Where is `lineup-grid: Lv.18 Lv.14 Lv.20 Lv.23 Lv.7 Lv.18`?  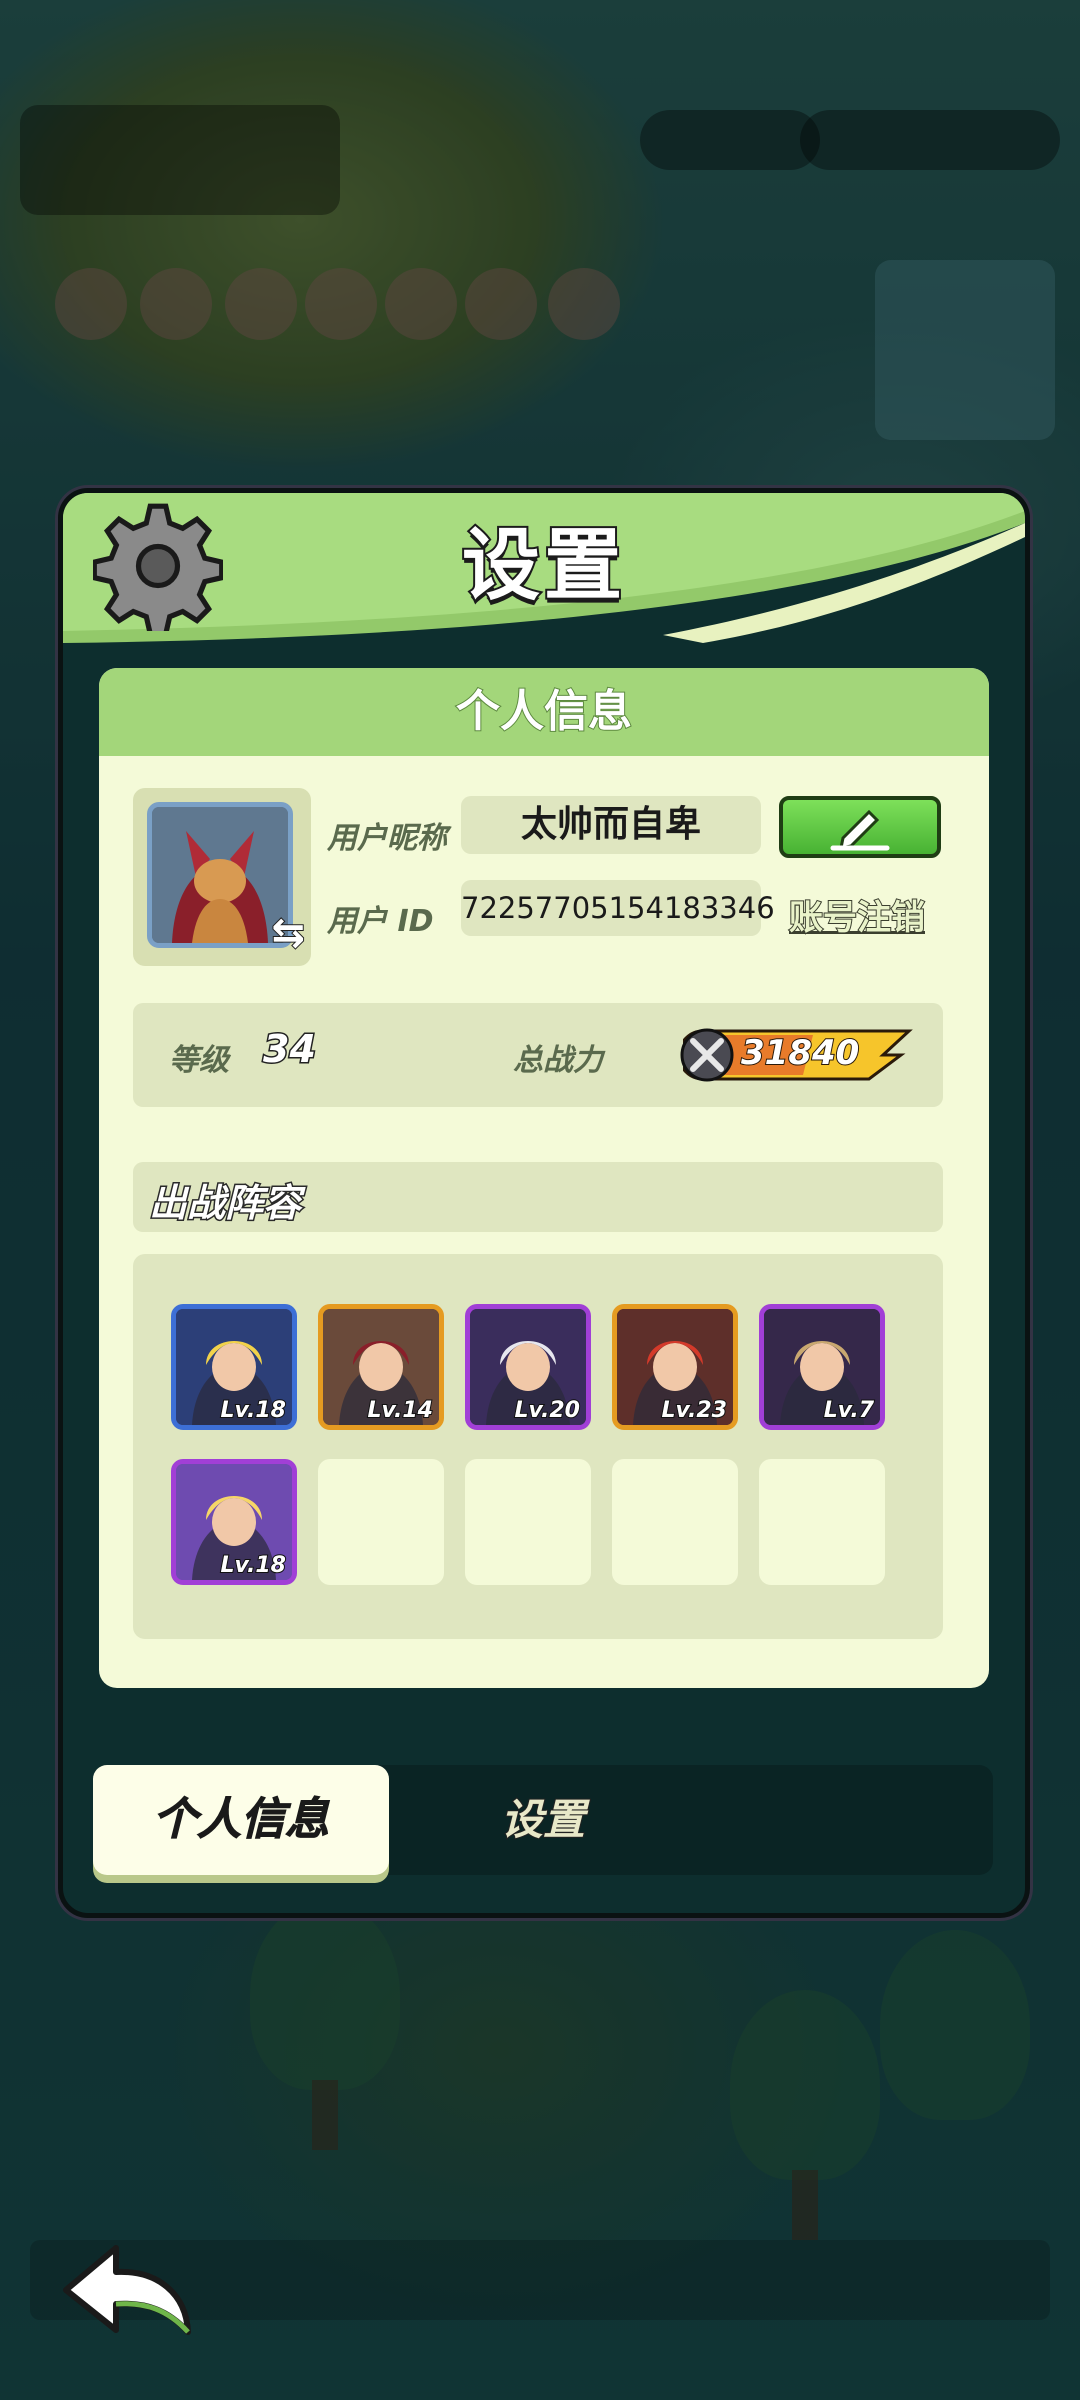
lineup-grid: Lv.18 Lv.14 Lv.20 Lv.23 Lv.7 Lv.18 is located at coordinates (538, 1446).